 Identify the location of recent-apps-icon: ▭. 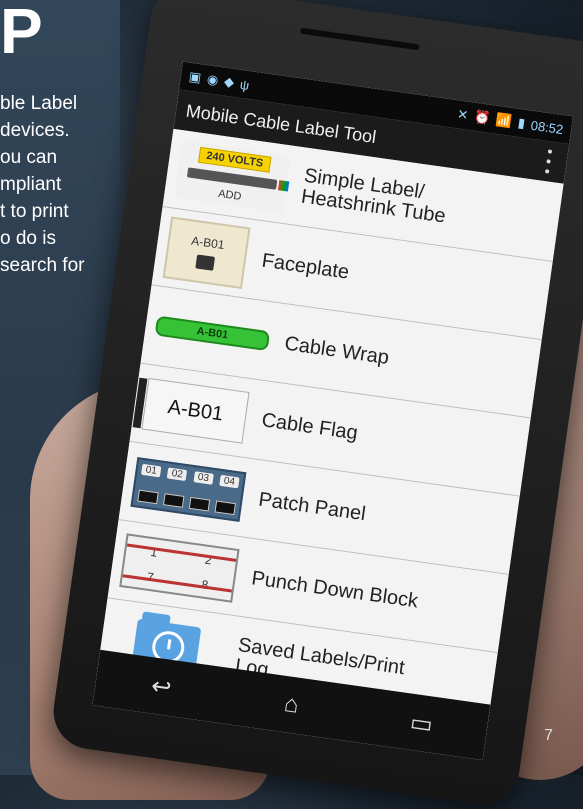
(422, 723).